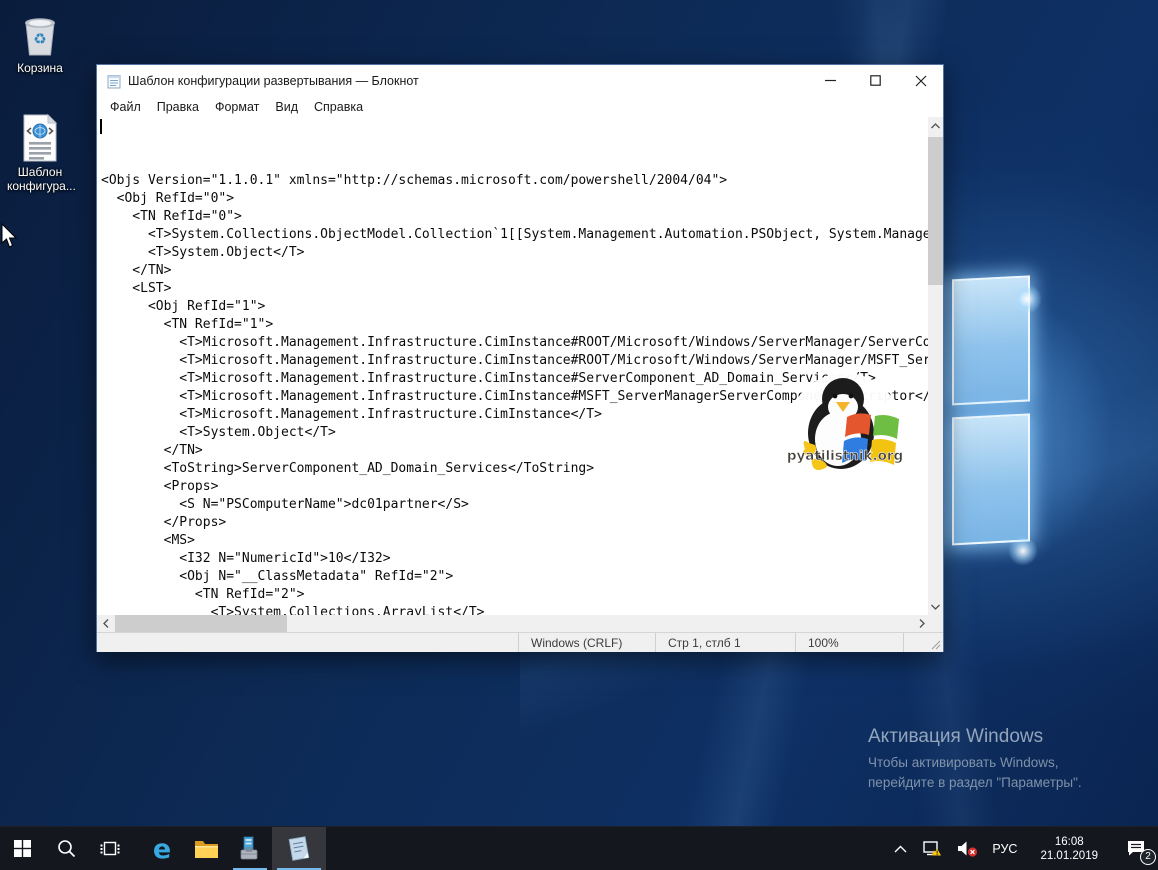  What do you see at coordinates (246, 558) in the screenshot?
I see `code-line: <I32 N="NumericId">10</I32>` at bounding box center [246, 558].